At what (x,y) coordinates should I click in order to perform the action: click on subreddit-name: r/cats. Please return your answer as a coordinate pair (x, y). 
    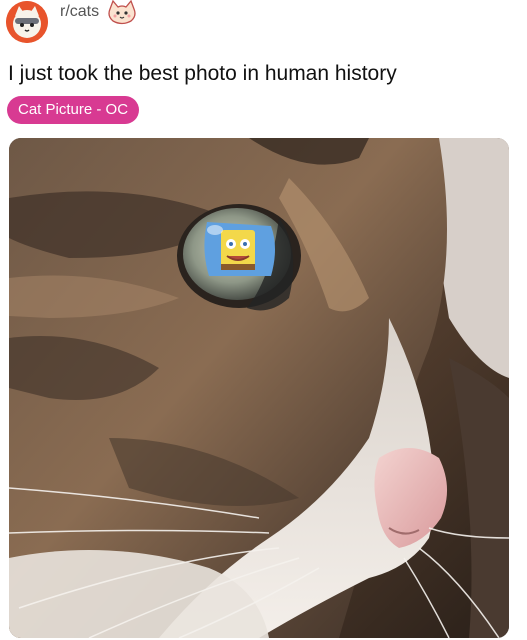
    Looking at the image, I should click on (79, 12).